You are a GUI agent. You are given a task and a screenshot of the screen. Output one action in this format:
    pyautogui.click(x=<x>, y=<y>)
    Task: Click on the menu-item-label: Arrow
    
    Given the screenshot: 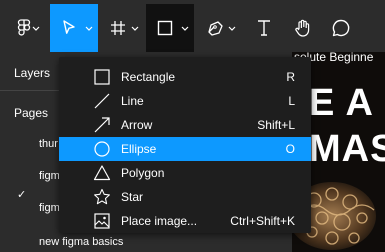 What is the action you would take?
    pyautogui.click(x=137, y=125)
    